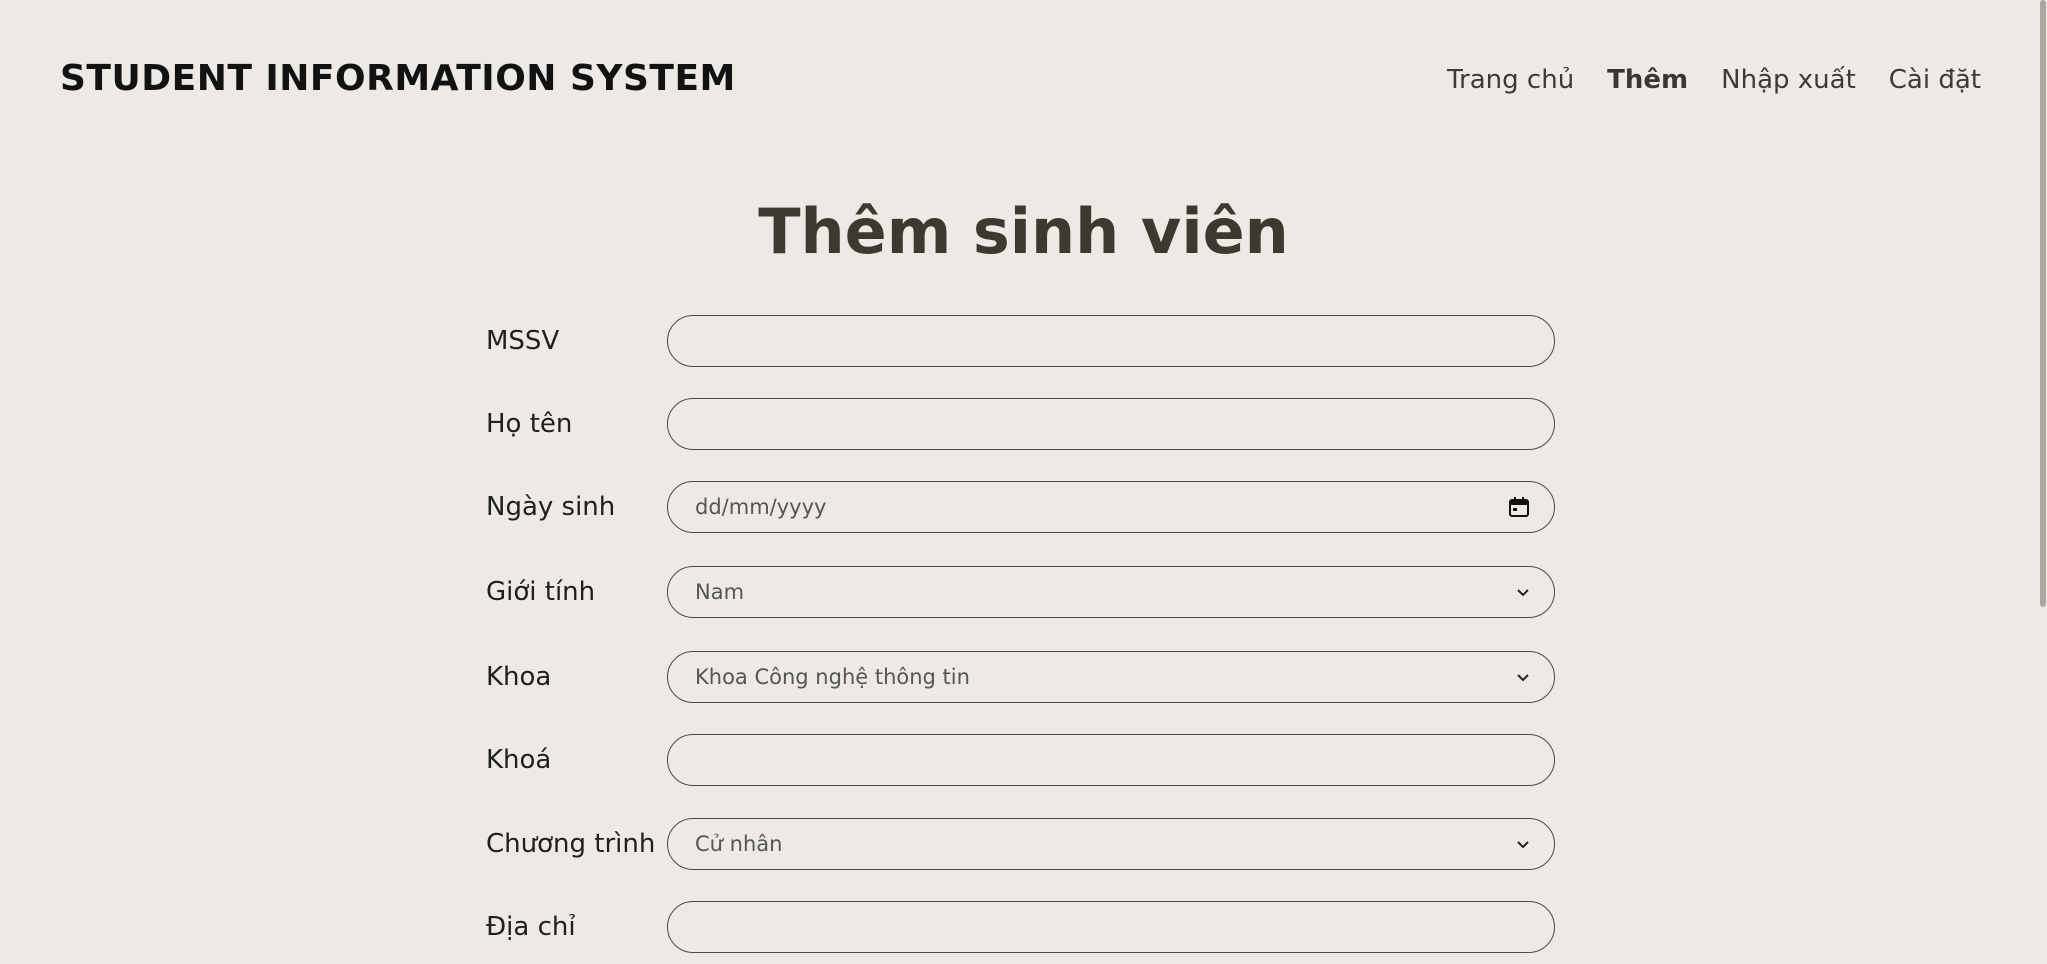 This screenshot has height=964, width=2047. I want to click on form-row-full-name: Họ tên, so click(1020, 424).